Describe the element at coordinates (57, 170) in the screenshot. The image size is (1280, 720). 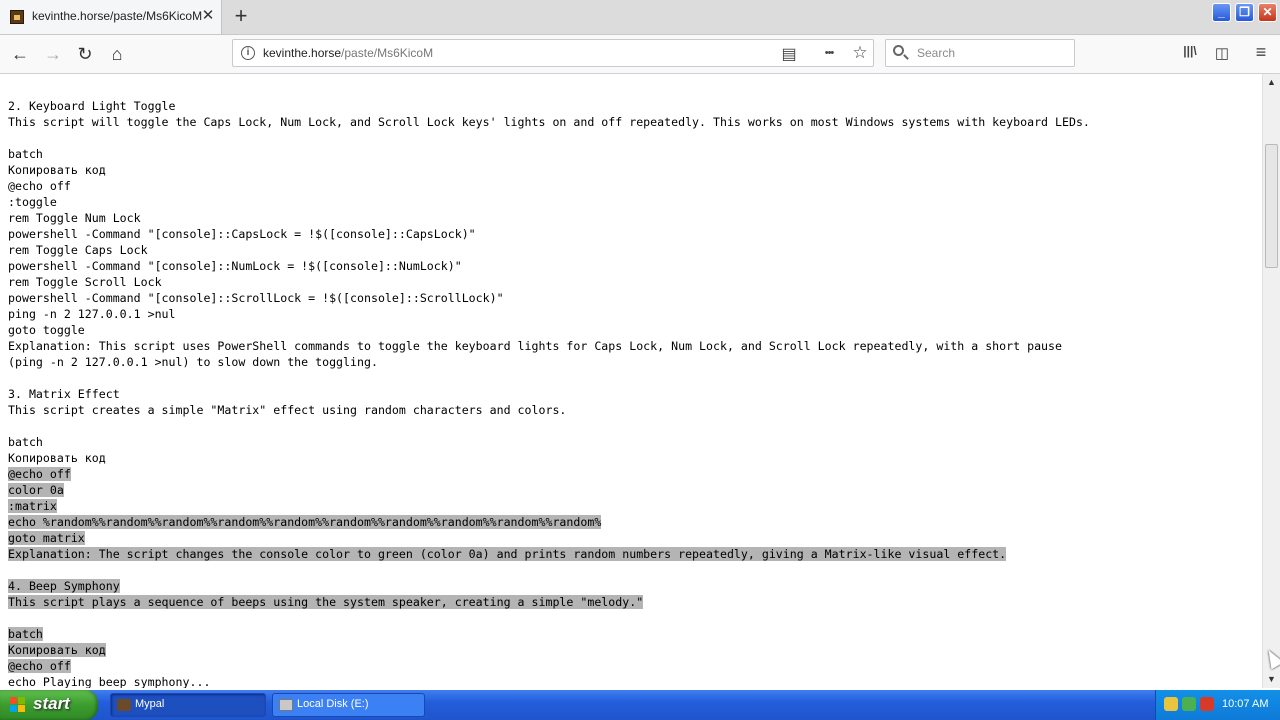
I see `line-text: Копировать код` at that location.